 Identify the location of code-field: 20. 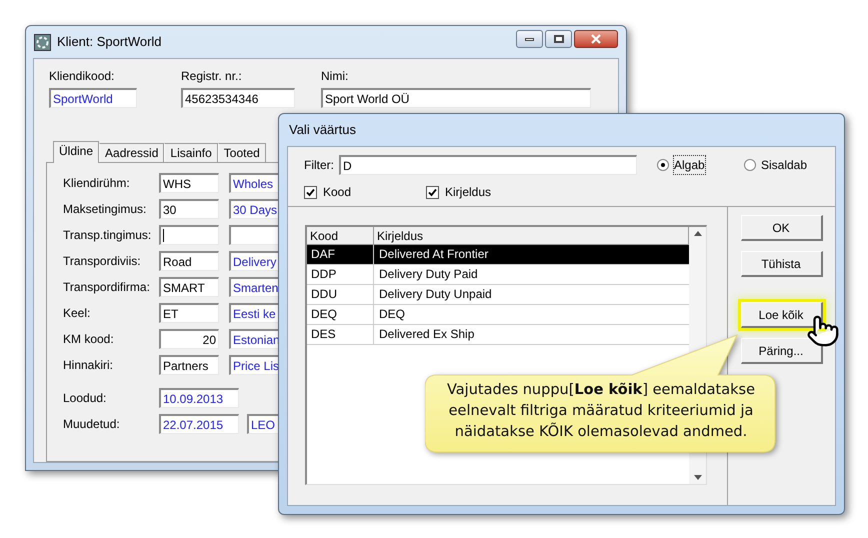
(189, 339).